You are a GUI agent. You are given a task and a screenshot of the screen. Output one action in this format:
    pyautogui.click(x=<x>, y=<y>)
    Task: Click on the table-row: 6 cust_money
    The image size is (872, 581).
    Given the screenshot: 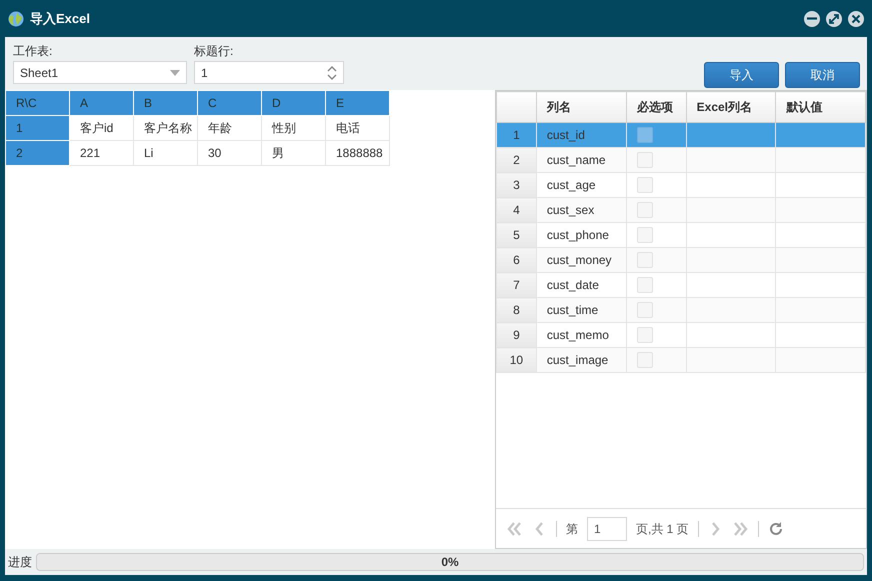 What is the action you would take?
    pyautogui.click(x=681, y=260)
    